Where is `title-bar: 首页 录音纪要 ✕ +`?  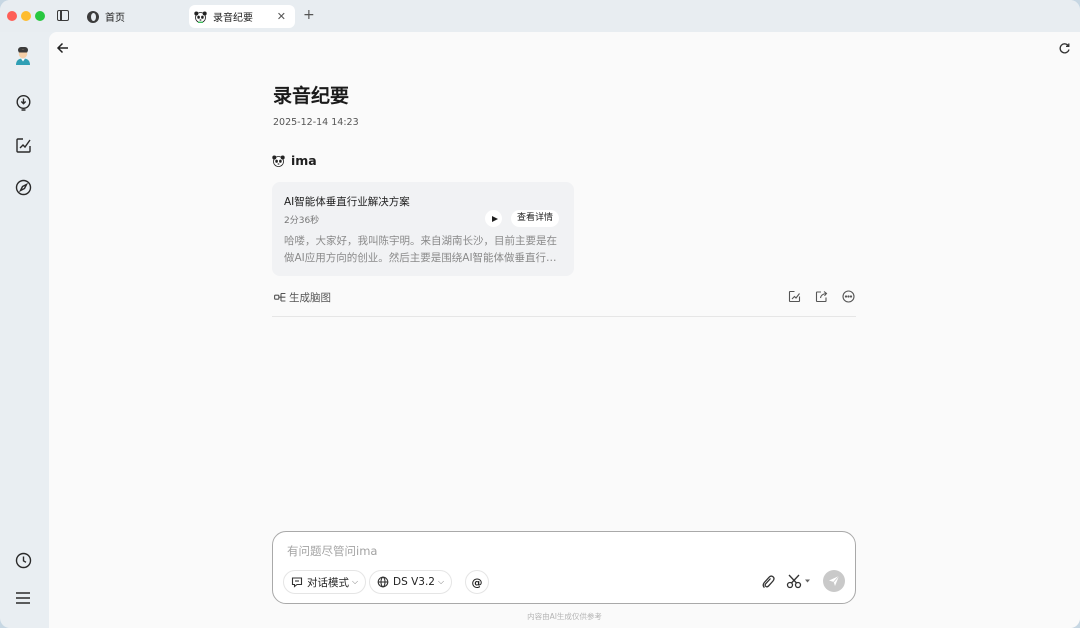 title-bar: 首页 录音纪要 ✕ + is located at coordinates (540, 16).